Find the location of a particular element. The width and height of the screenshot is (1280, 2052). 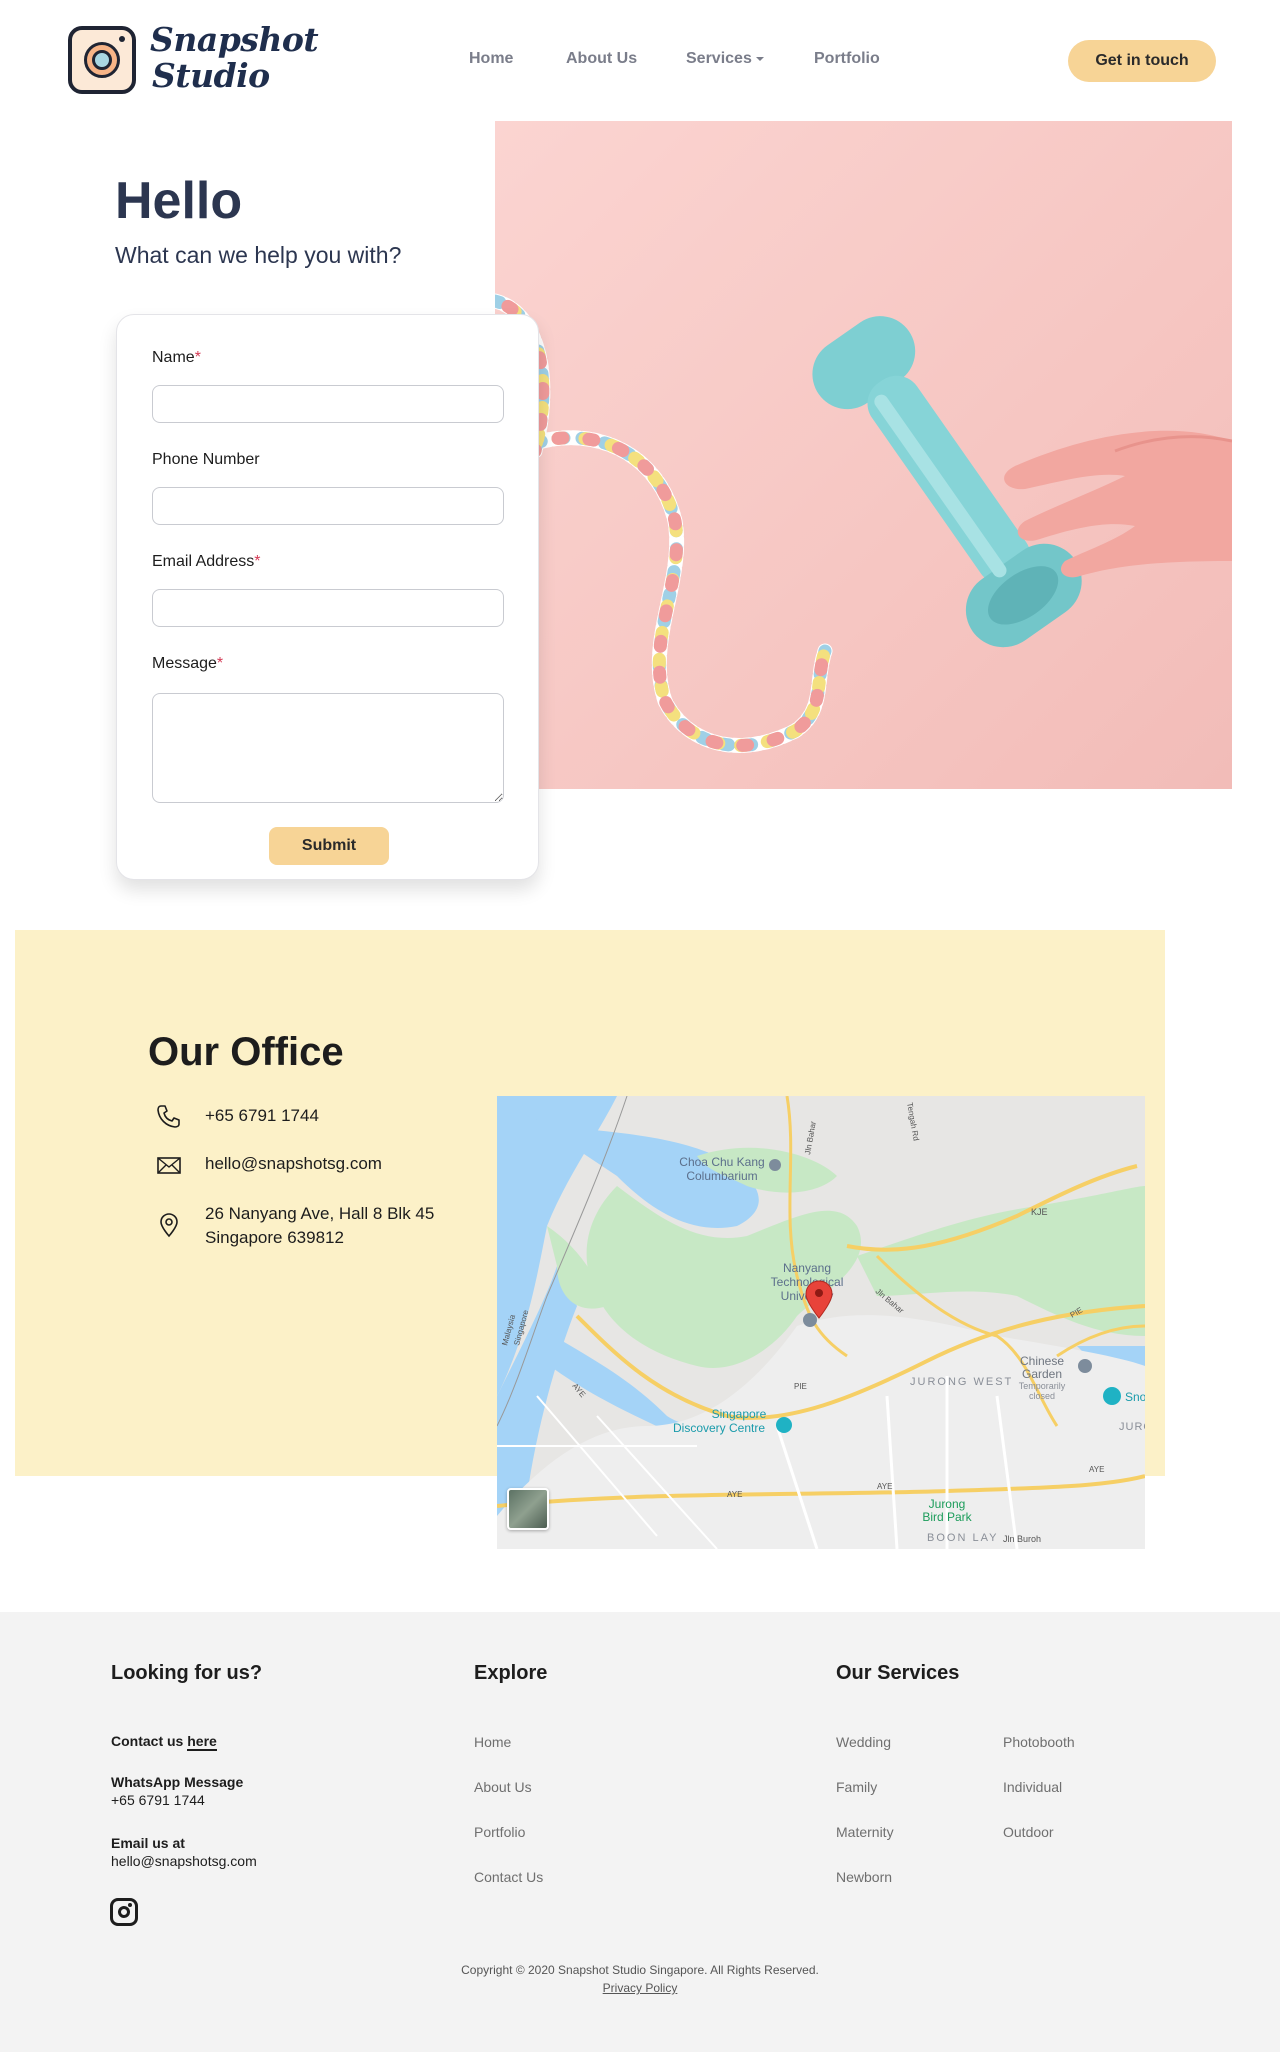

email-label-text: Email Address is located at coordinates (203, 561).